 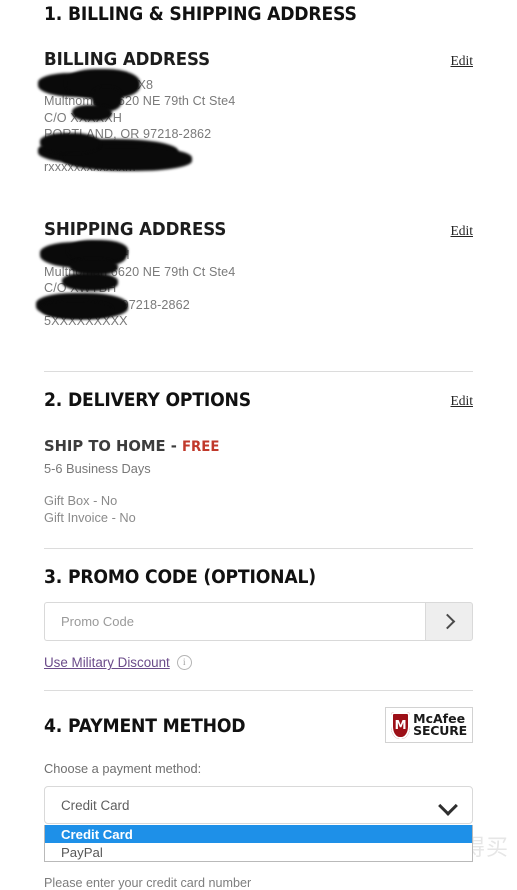 What do you see at coordinates (258, 852) in the screenshot?
I see `payment-option-paypal: PayPal` at bounding box center [258, 852].